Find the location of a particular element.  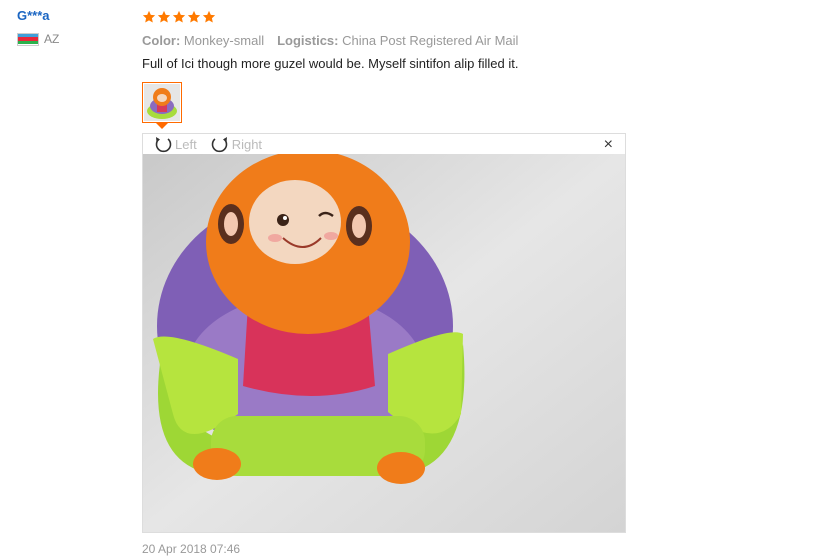

close-viewer-button: × is located at coordinates (608, 145).